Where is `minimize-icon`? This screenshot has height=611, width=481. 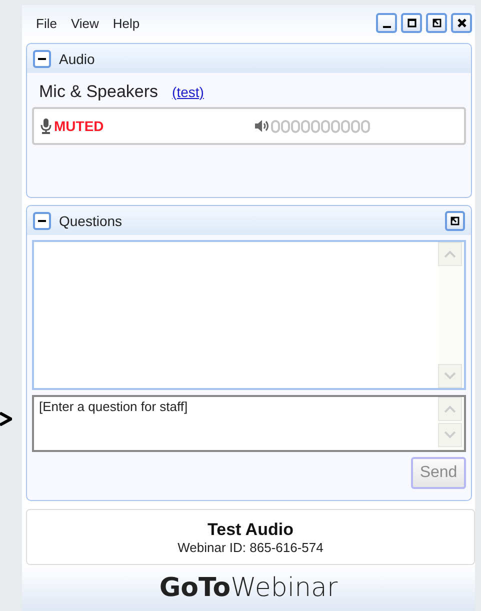
minimize-icon is located at coordinates (386, 27).